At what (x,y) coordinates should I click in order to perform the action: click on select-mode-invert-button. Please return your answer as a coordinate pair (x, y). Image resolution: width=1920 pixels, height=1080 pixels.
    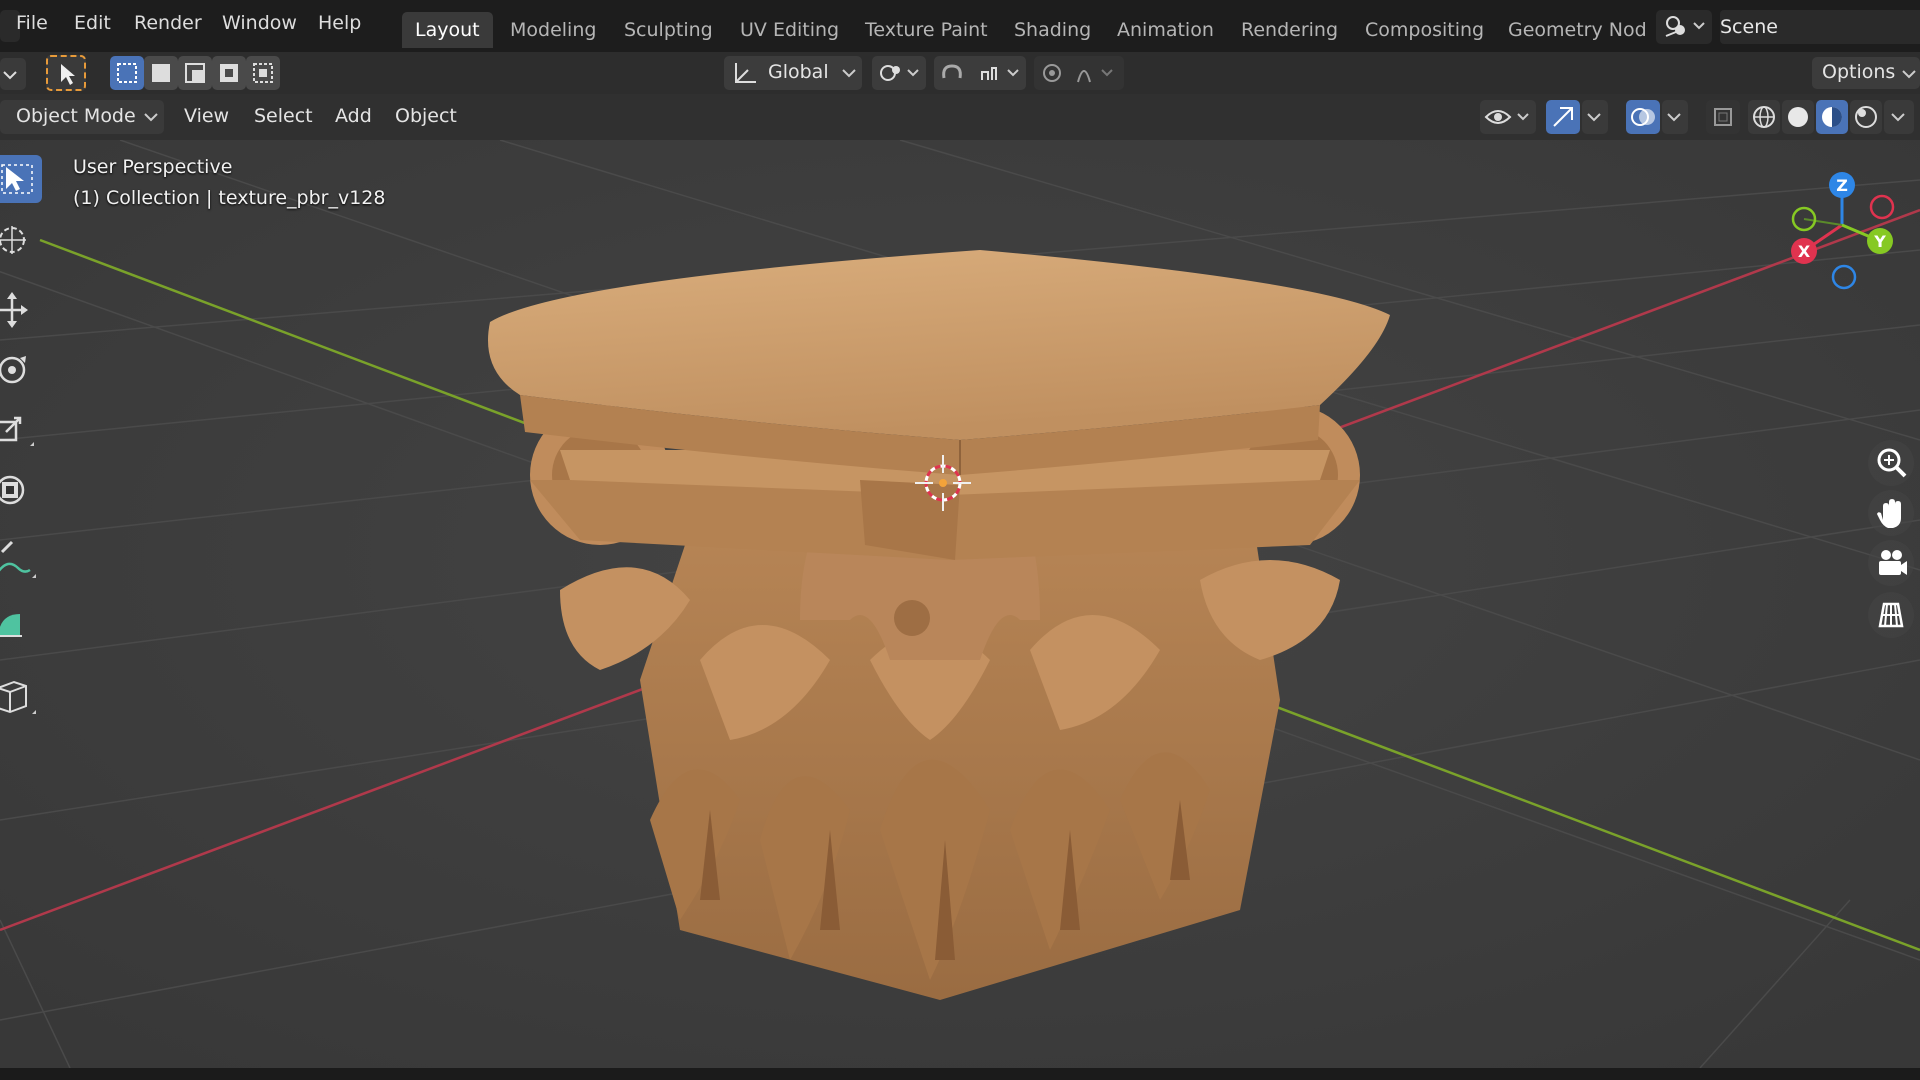
    Looking at the image, I should click on (229, 73).